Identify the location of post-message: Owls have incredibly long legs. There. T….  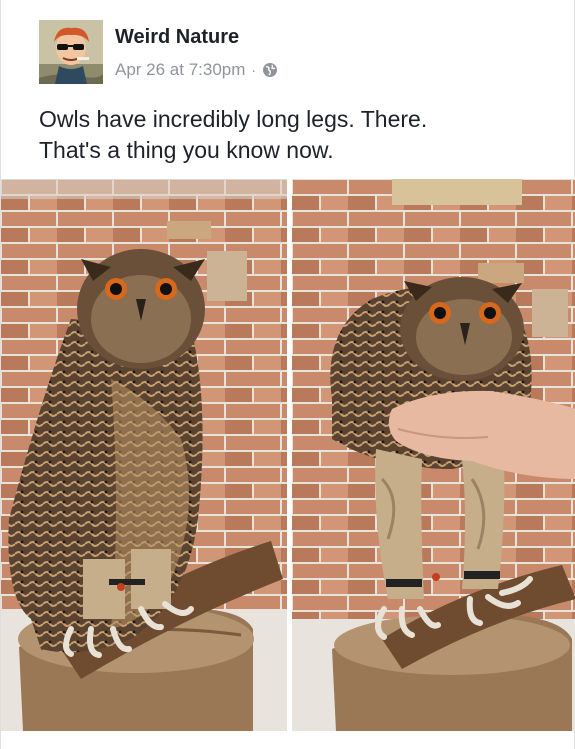
(289, 135).